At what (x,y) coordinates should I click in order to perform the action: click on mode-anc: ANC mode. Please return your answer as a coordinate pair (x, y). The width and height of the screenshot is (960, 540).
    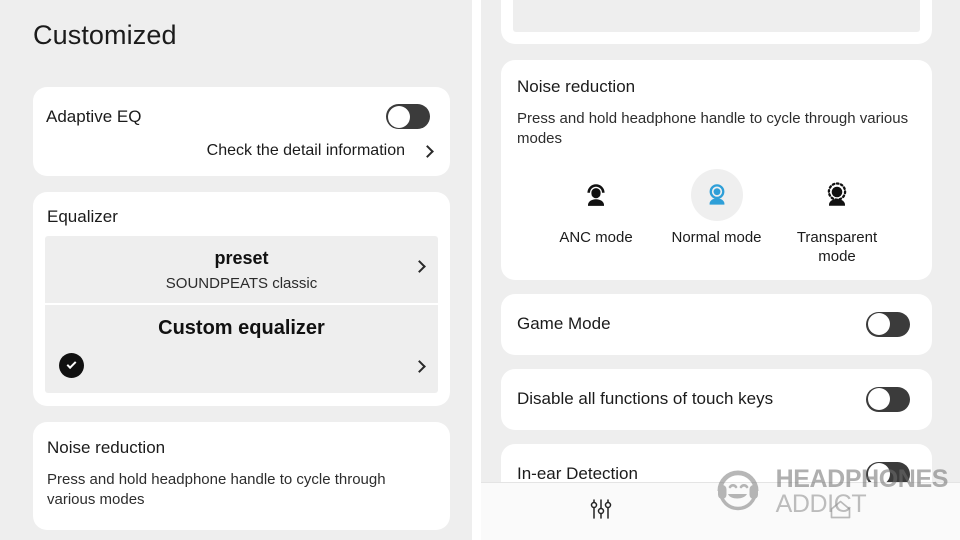
    Looking at the image, I should click on (596, 218).